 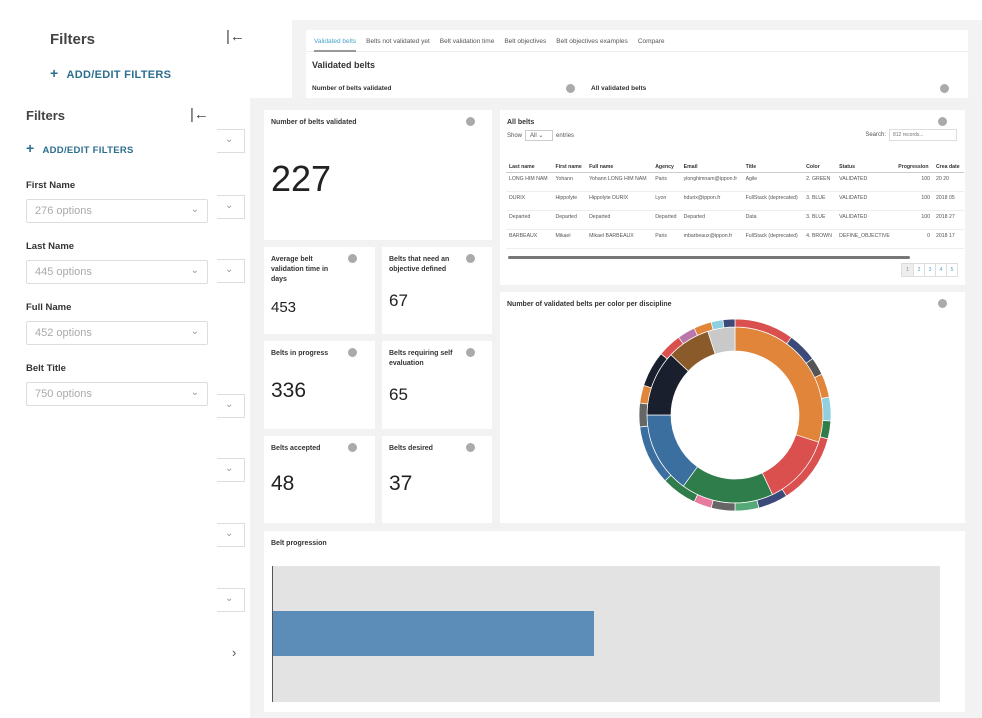 What do you see at coordinates (666, 239) in the screenshot?
I see `table-cell: Paris` at bounding box center [666, 239].